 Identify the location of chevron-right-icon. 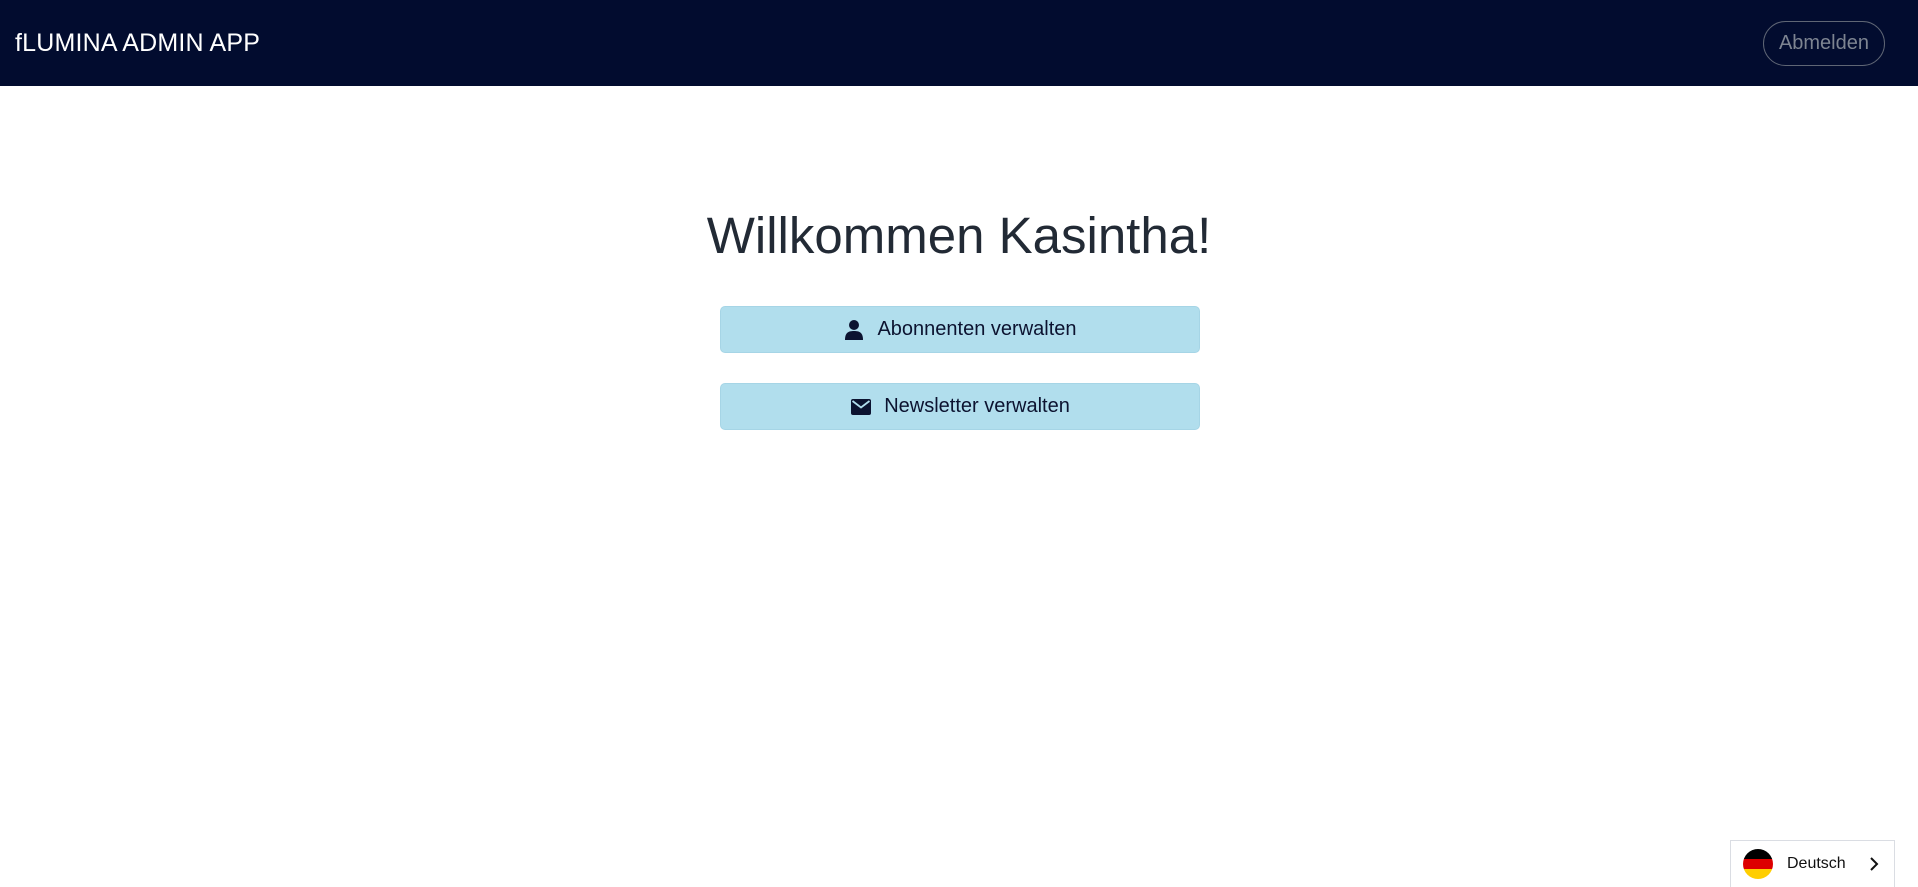
(1874, 864).